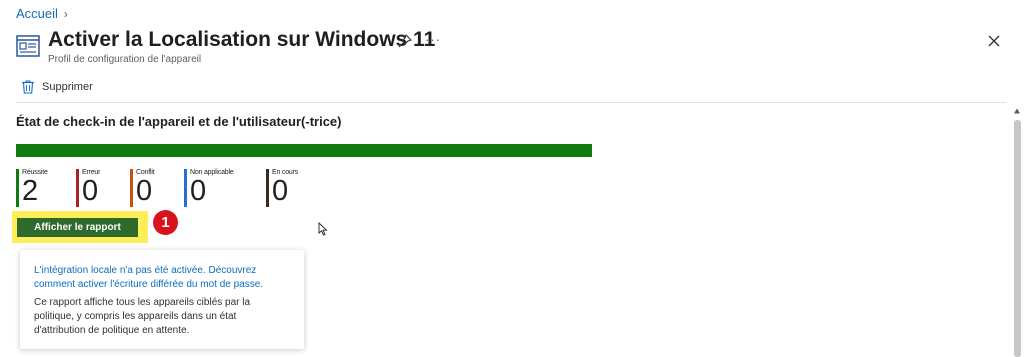 This screenshot has width=1024, height=357. Describe the element at coordinates (144, 191) in the screenshot. I see `stat-conflict-value: 0` at that location.